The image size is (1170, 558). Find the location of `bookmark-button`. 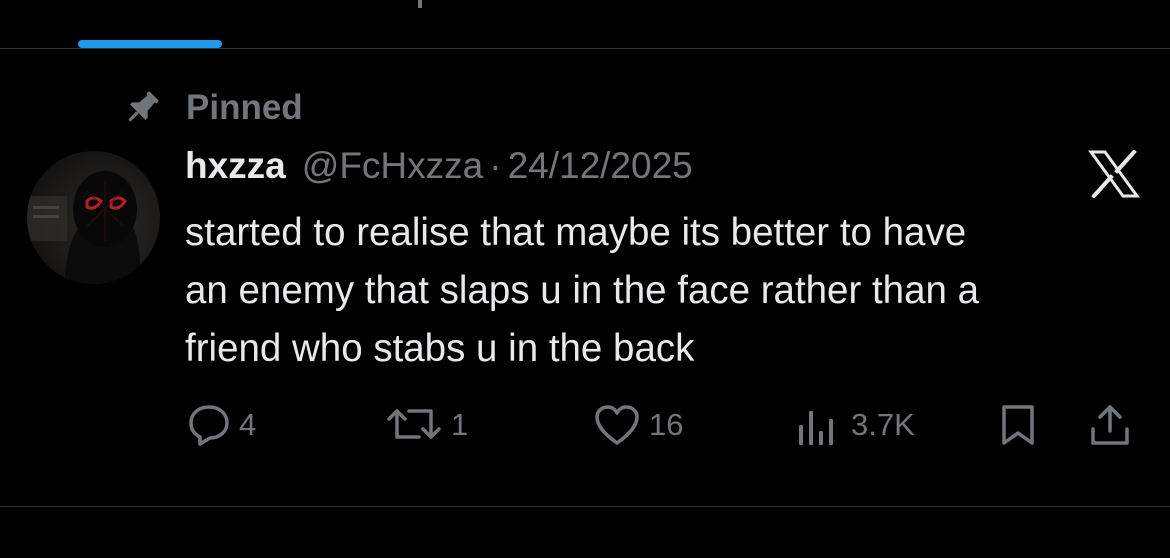

bookmark-button is located at coordinates (1018, 425).